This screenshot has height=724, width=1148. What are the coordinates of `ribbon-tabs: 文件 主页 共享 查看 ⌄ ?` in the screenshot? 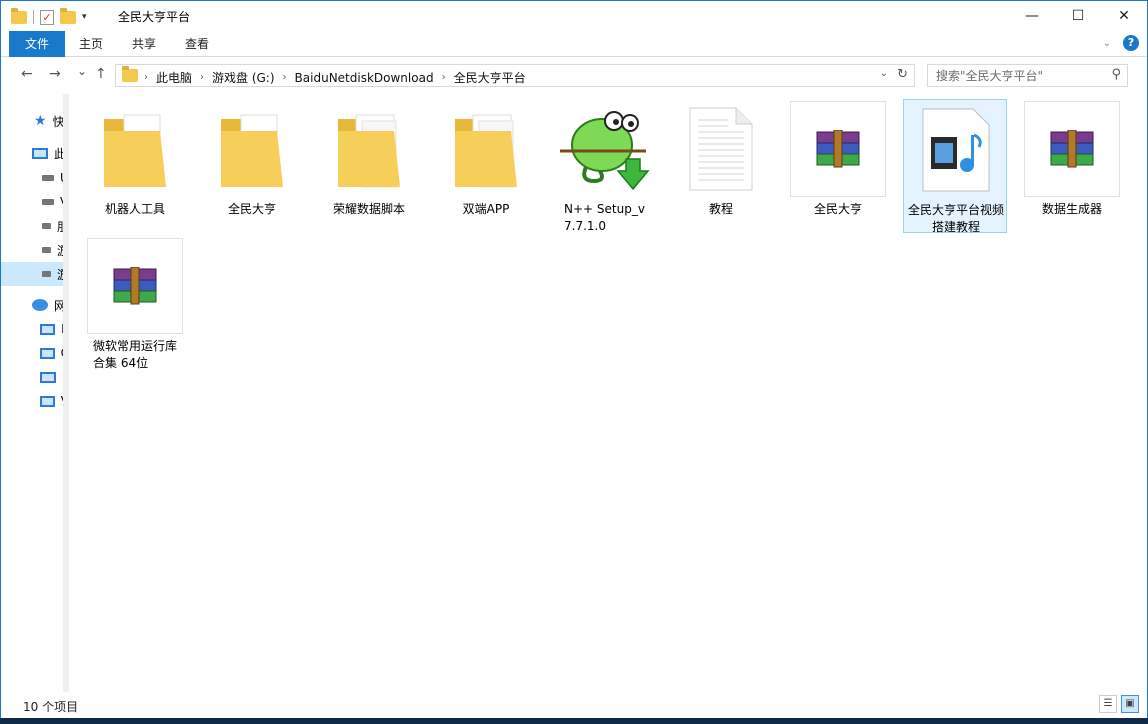 It's located at (574, 44).